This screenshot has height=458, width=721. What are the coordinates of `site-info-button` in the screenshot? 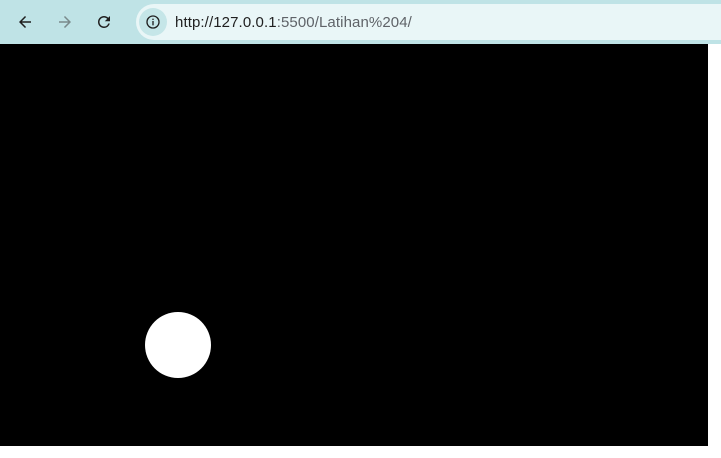 It's located at (153, 22).